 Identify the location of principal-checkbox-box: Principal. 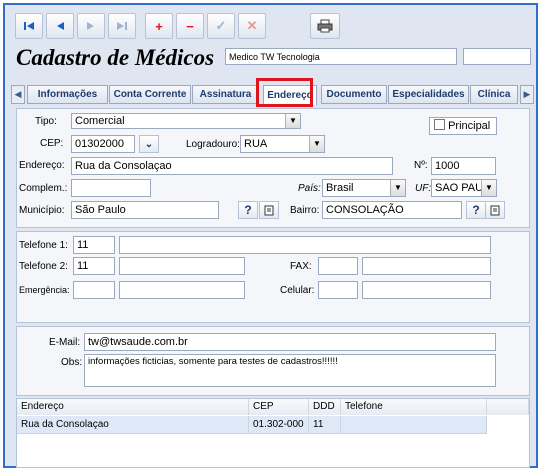
(463, 126).